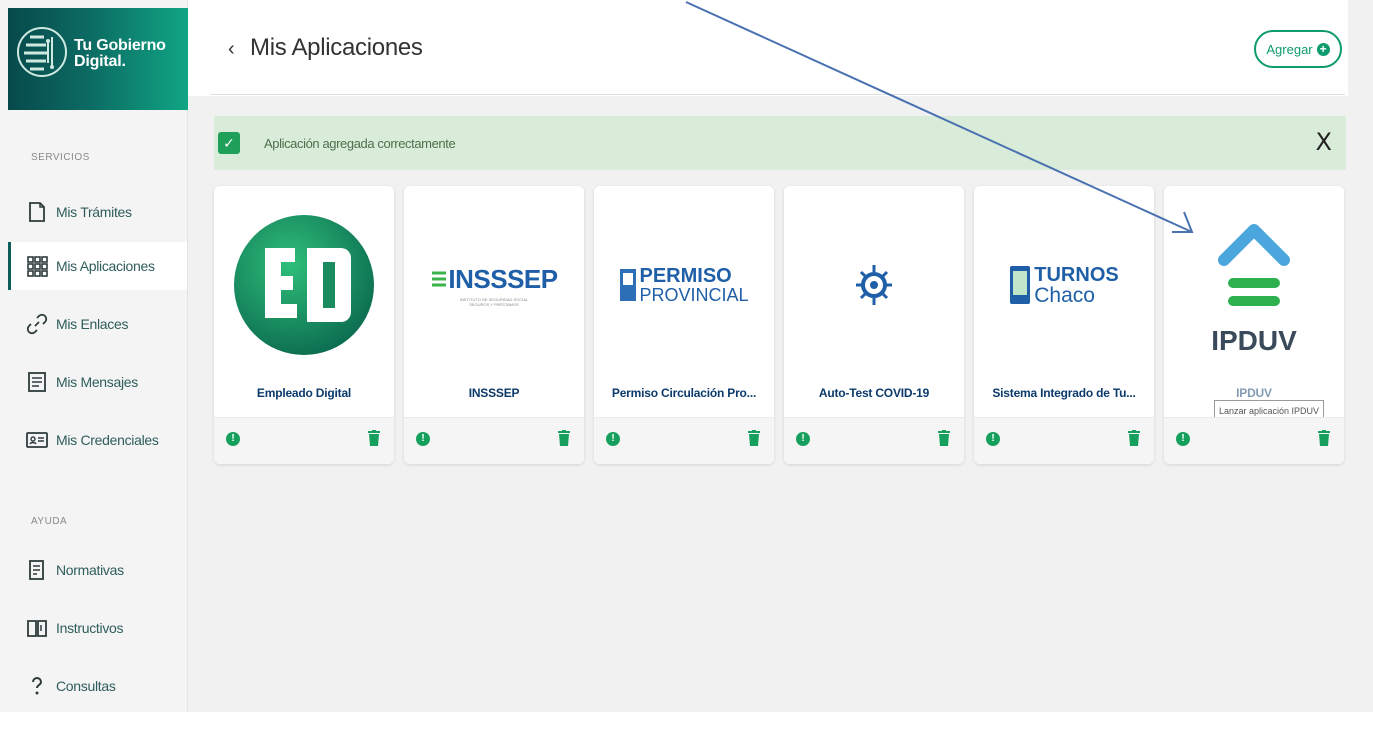 Image resolution: width=1373 pixels, height=739 pixels. I want to click on add-application-button: Agregar +, so click(1298, 49).